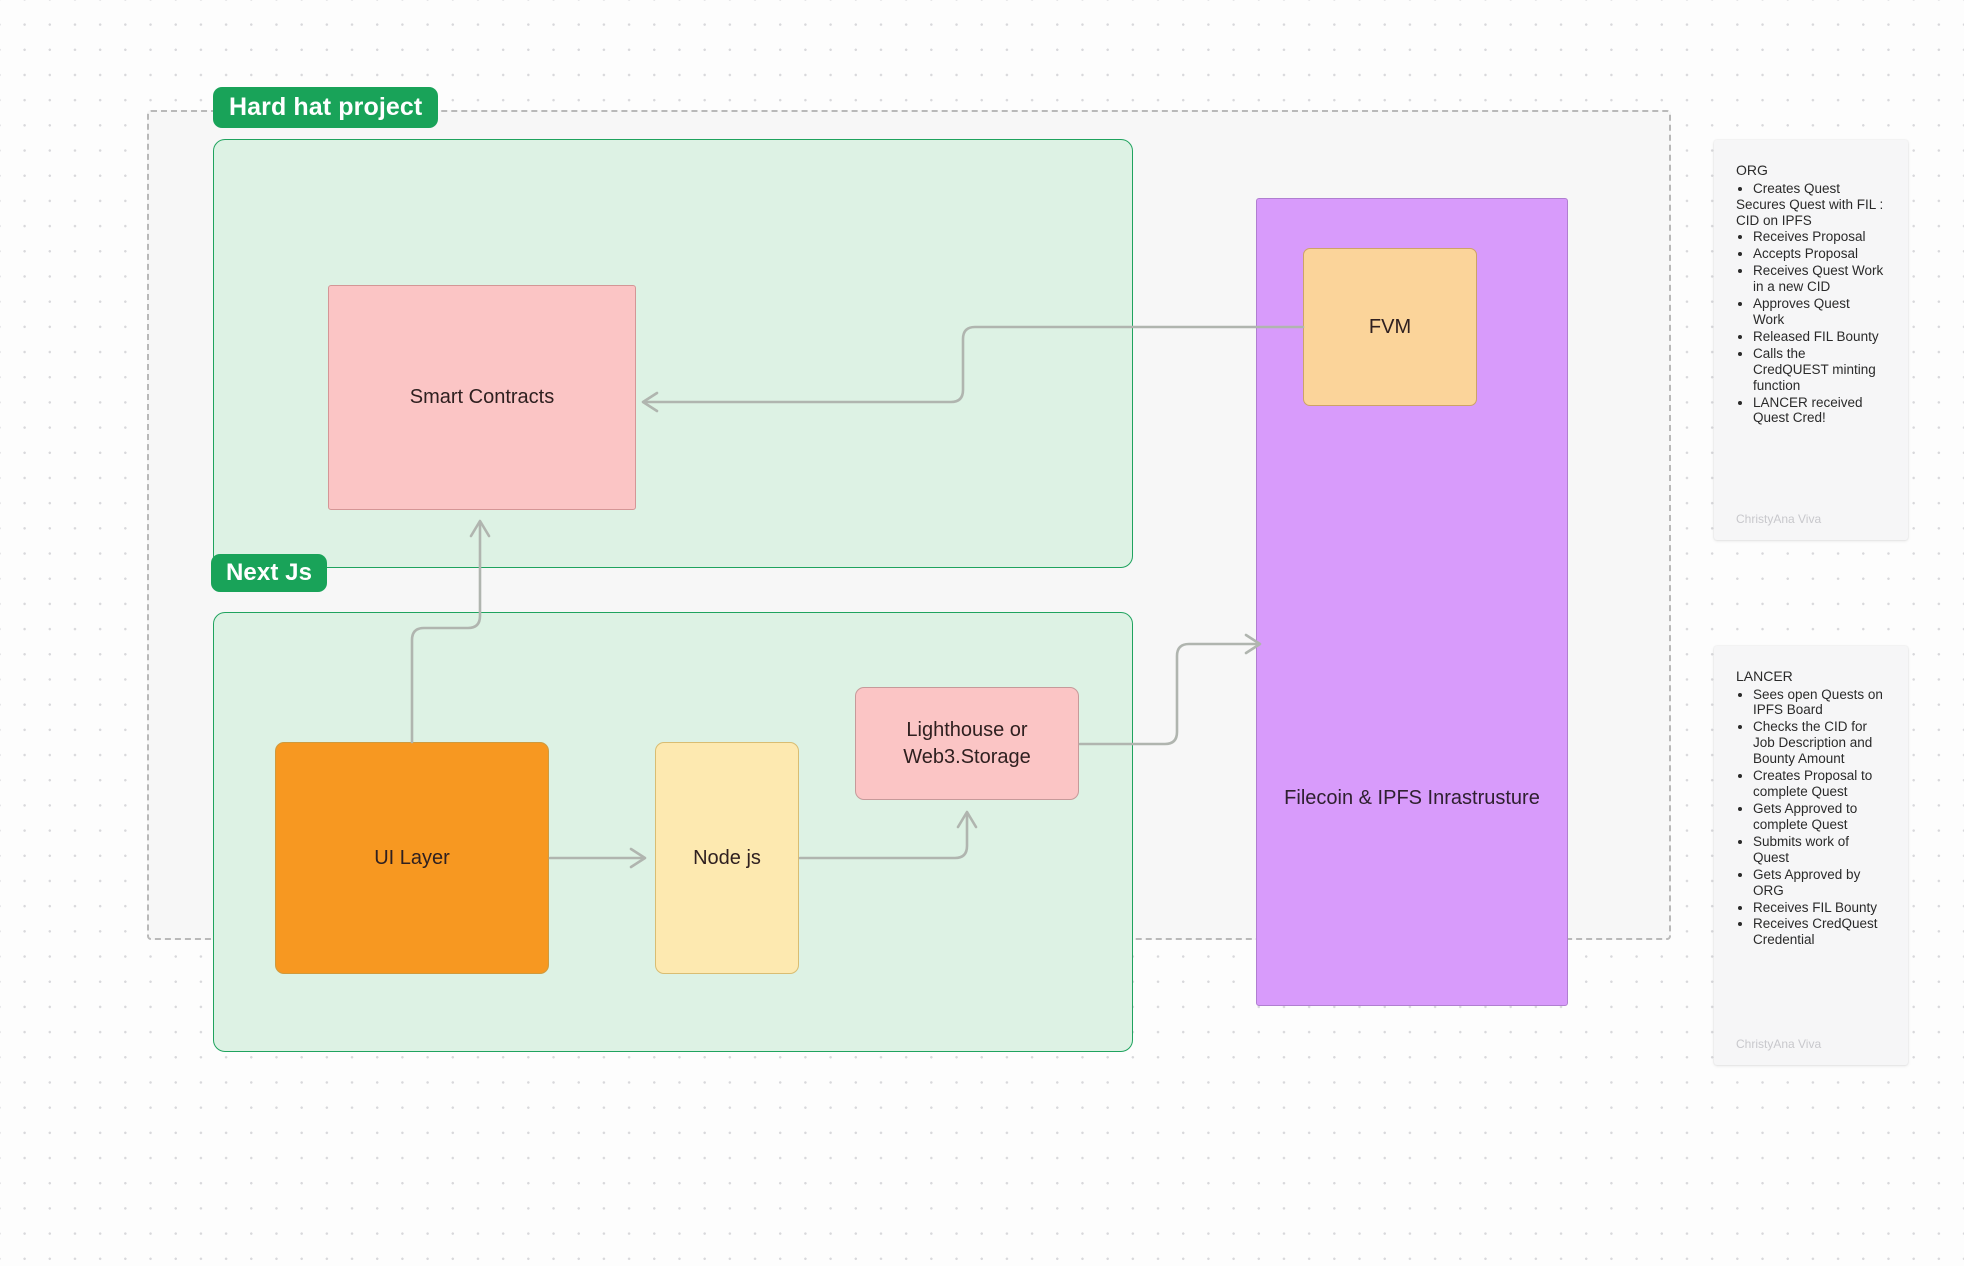 This screenshot has height=1266, width=1964. What do you see at coordinates (1818, 703) in the screenshot?
I see `list-item: Sees open Quests on IPFS Board` at bounding box center [1818, 703].